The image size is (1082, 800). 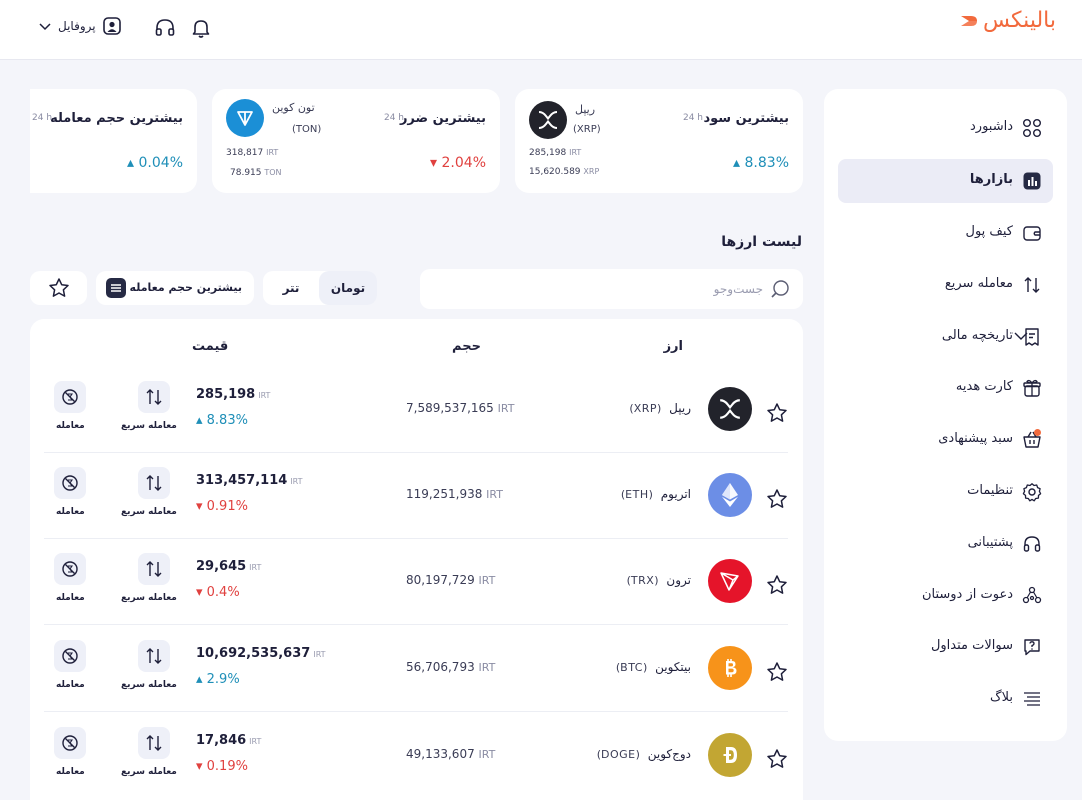 What do you see at coordinates (969, 21) in the screenshot?
I see `logo-mark-icon` at bounding box center [969, 21].